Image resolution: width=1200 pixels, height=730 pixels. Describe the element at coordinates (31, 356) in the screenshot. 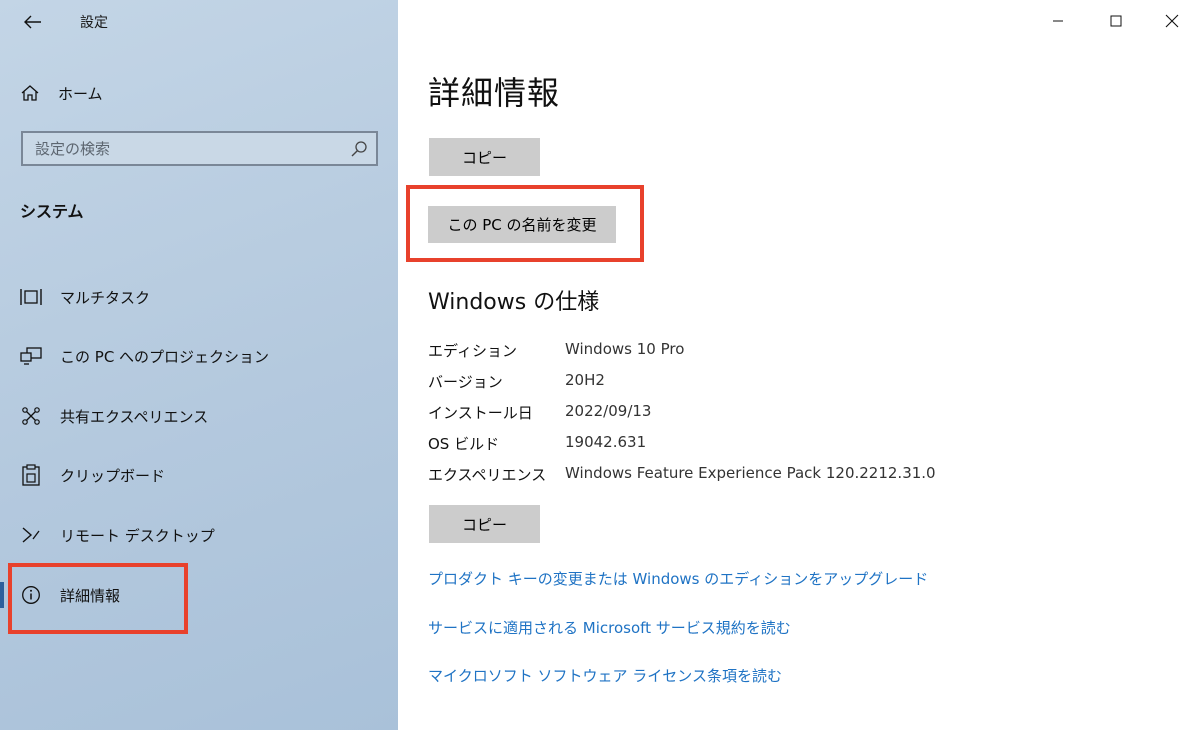

I see `projection-icon` at that location.